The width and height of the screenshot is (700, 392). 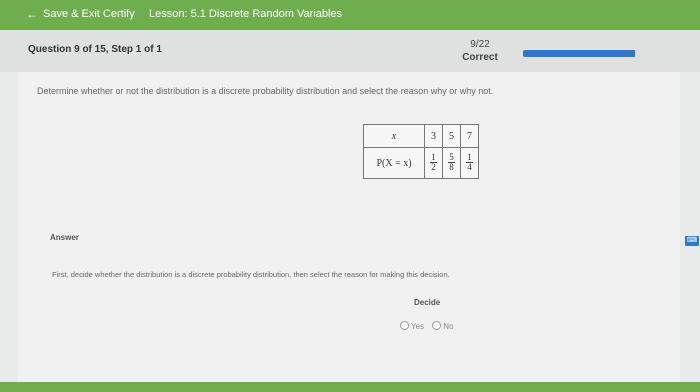 What do you see at coordinates (404, 325) in the screenshot?
I see `radio-yes` at bounding box center [404, 325].